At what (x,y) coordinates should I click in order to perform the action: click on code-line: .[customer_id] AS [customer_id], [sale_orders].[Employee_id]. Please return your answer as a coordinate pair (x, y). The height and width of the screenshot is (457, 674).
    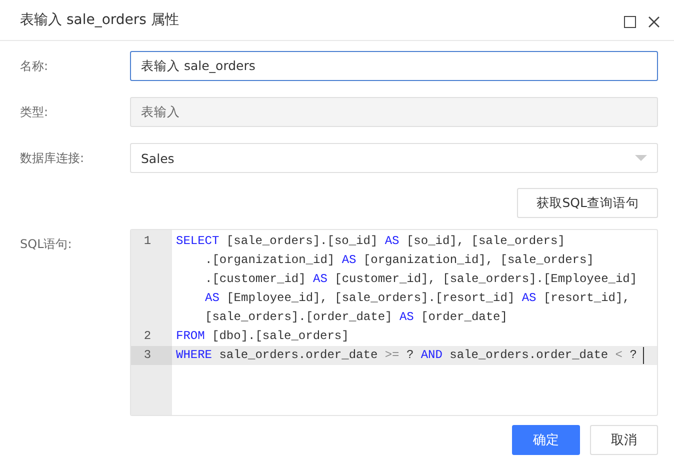
    Looking at the image, I should click on (421, 279).